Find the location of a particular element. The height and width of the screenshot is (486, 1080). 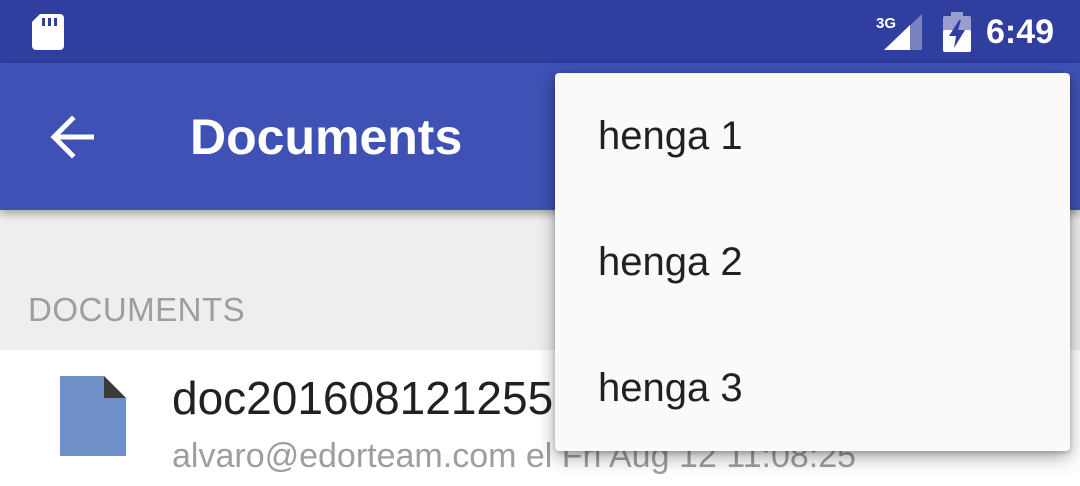

arrow-back-icon is located at coordinates (72, 137).